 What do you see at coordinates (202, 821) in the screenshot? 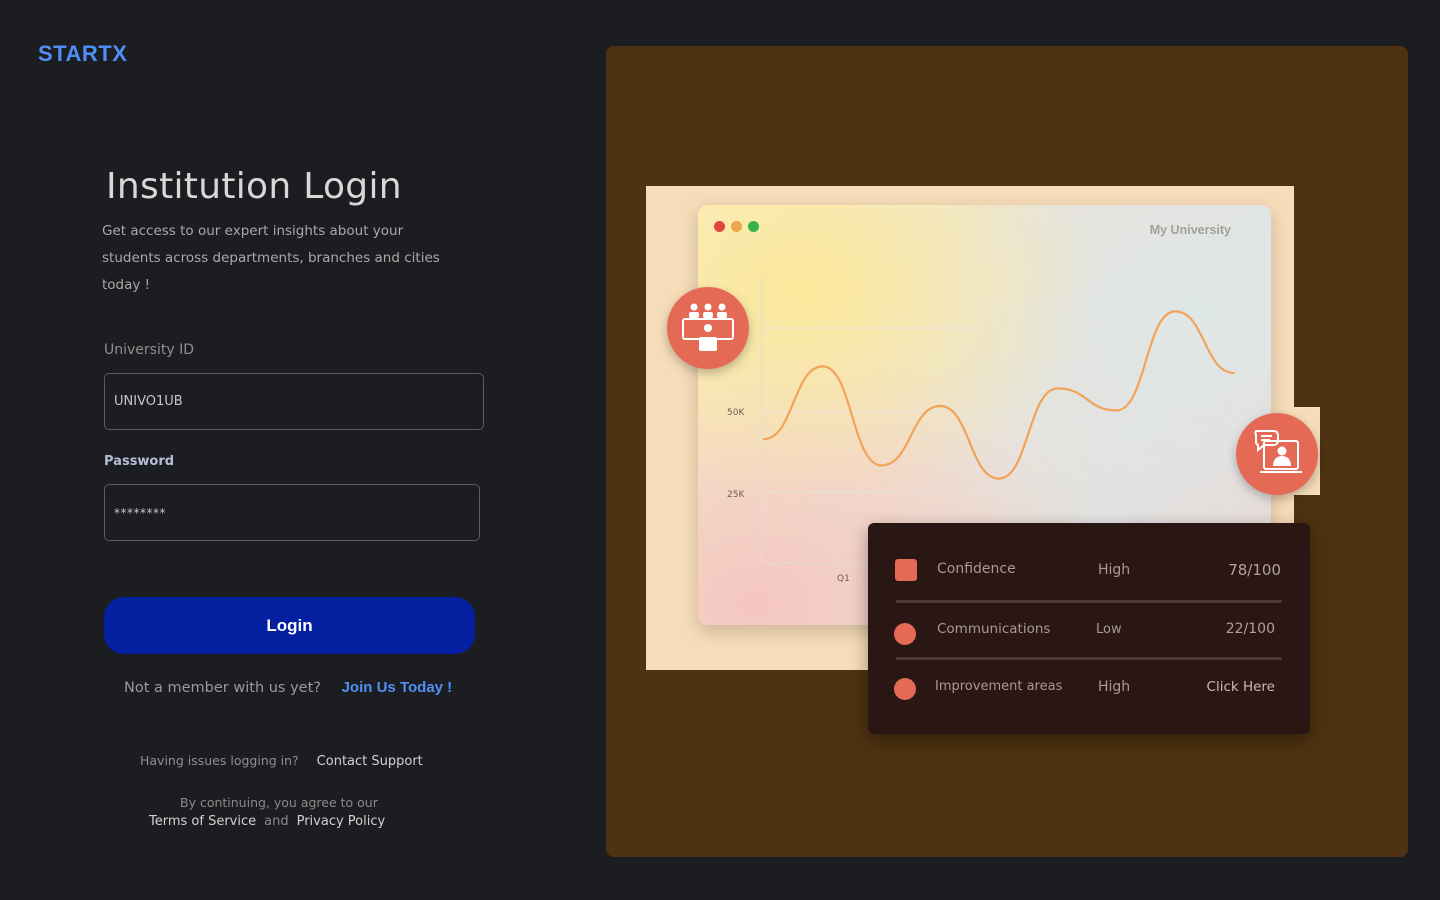
I see `terms-link: Terms of Service` at bounding box center [202, 821].